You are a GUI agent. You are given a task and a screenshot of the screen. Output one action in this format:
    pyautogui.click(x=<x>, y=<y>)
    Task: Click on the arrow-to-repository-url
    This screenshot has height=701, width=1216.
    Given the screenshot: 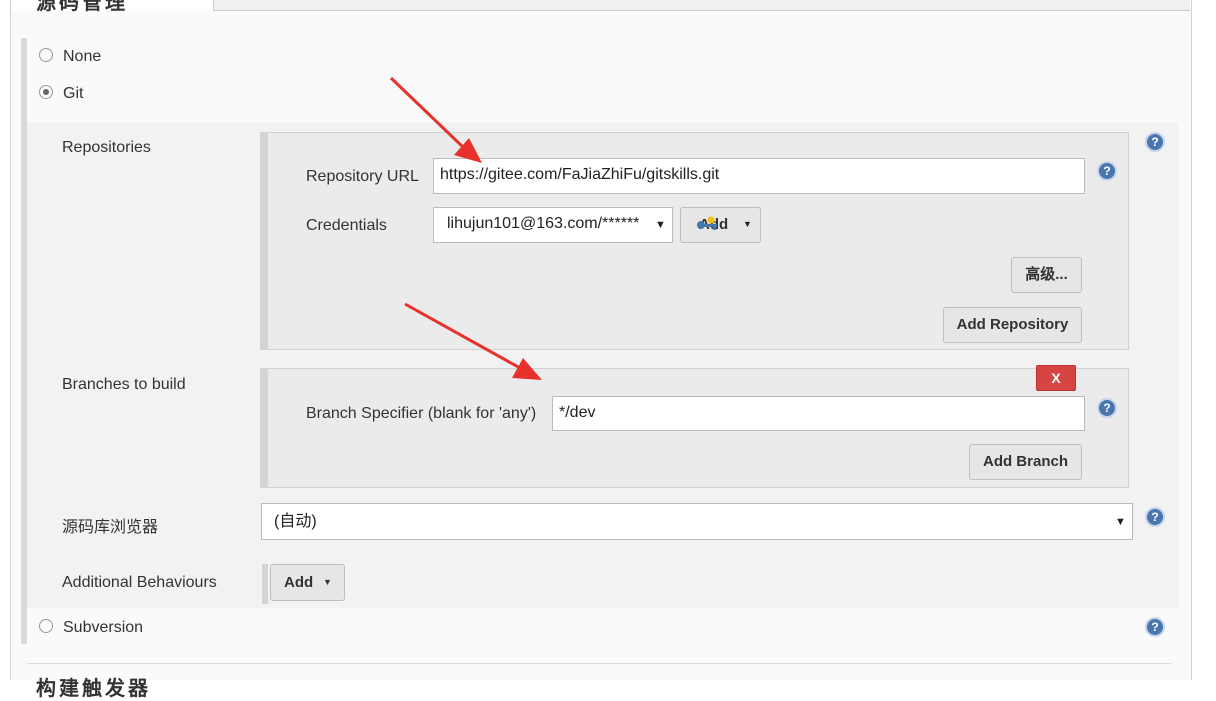 What is the action you would take?
    pyautogui.click(x=435, y=119)
    